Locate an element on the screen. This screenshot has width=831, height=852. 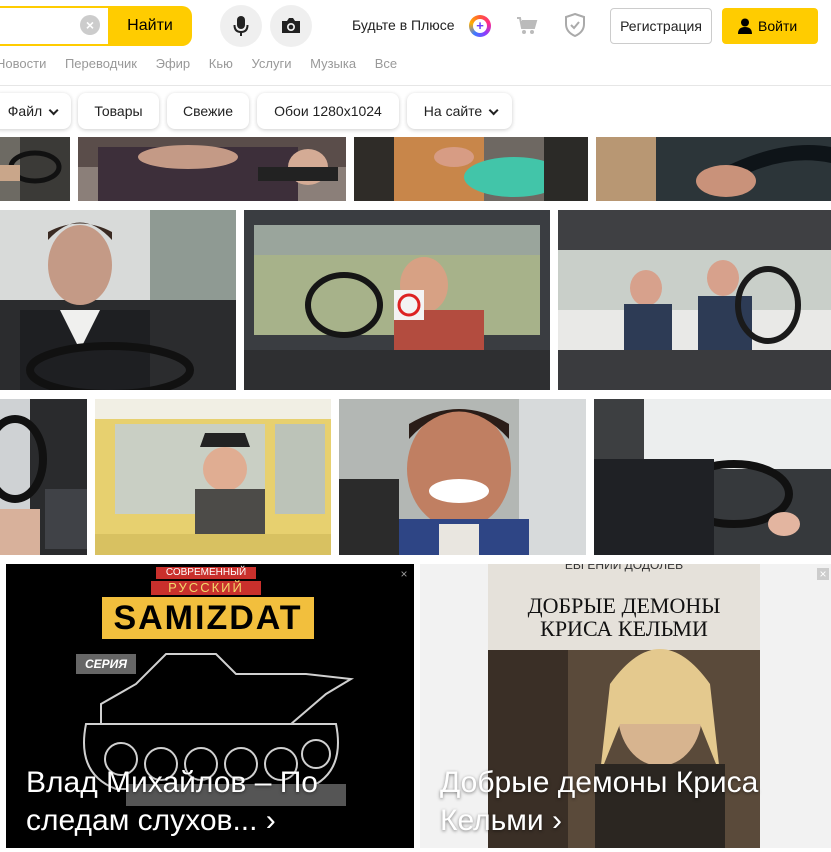
cover-line-3: SAMIZDAT is located at coordinates (208, 618).